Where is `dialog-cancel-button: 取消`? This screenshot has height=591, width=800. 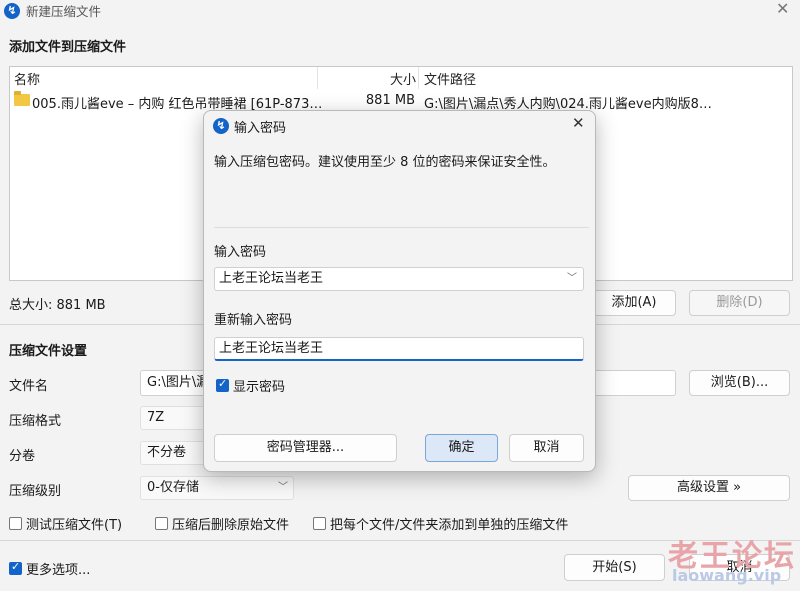
dialog-cancel-button: 取消 is located at coordinates (546, 448).